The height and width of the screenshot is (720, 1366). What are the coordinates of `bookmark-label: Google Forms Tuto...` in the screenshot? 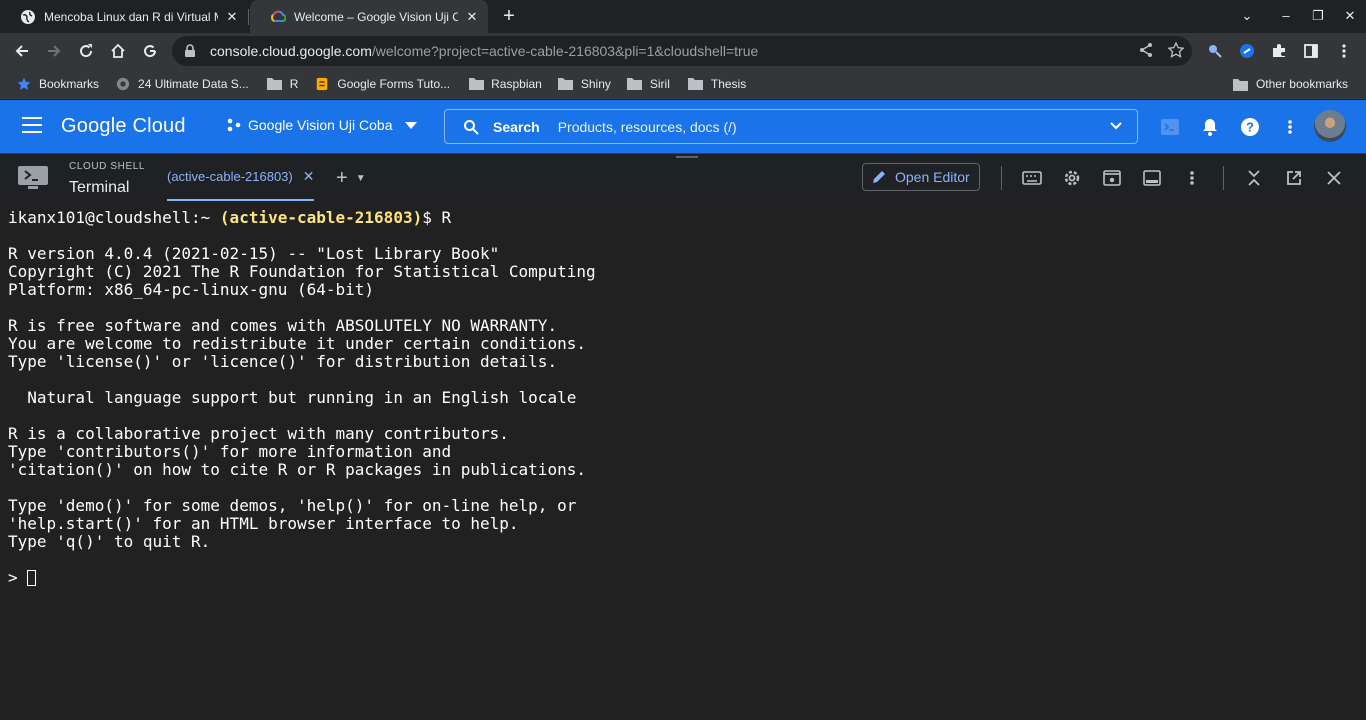 It's located at (394, 83).